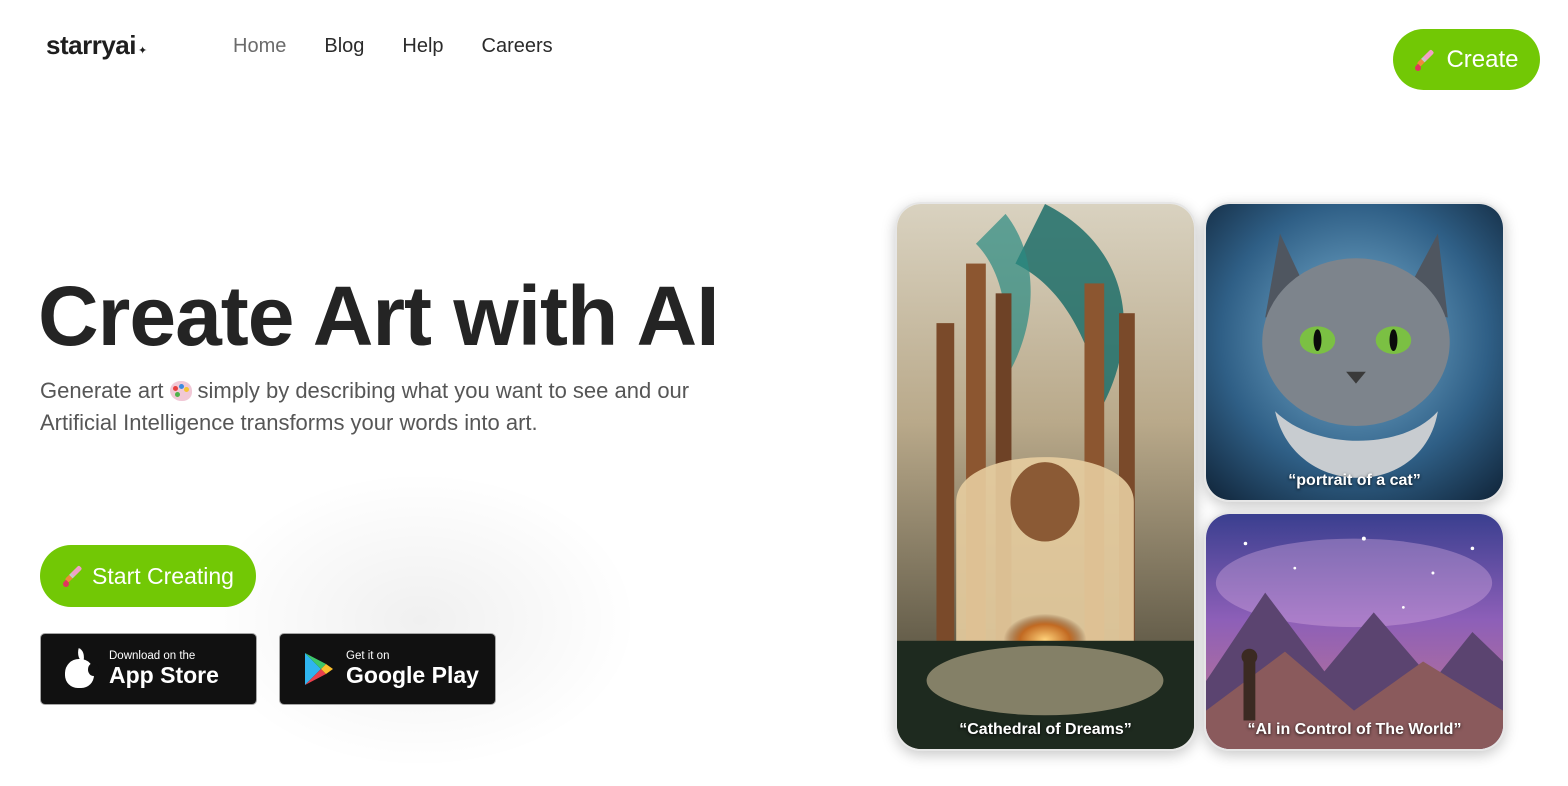  I want to click on cat-artwork, so click(1354, 352).